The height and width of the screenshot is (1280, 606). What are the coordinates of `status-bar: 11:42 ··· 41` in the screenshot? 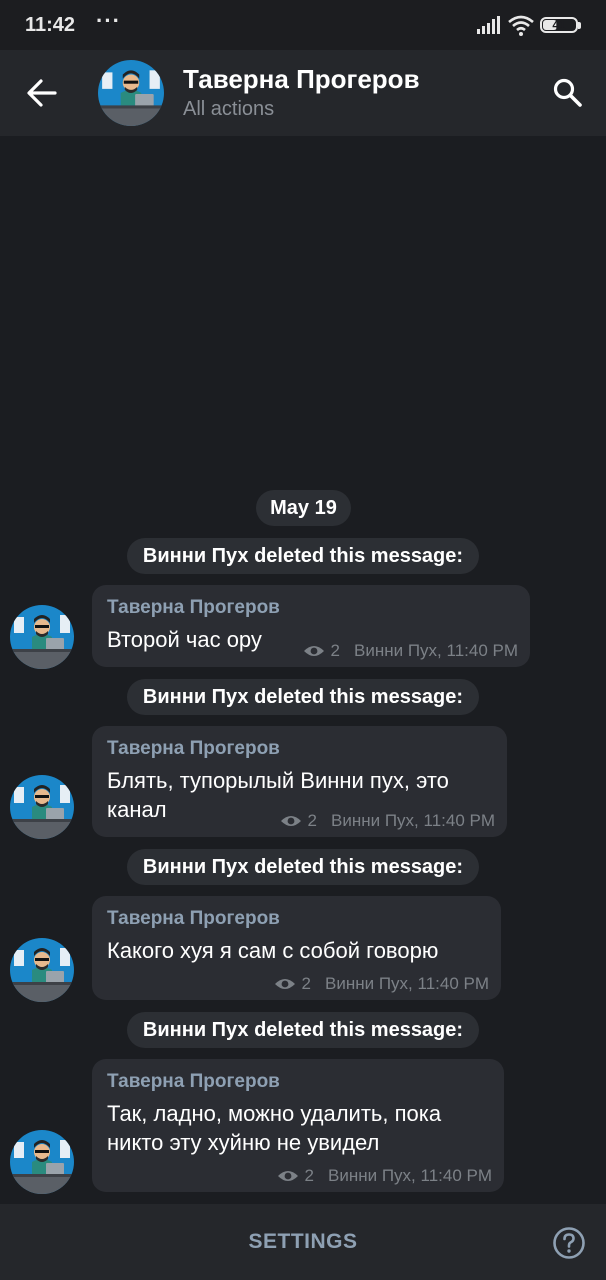 It's located at (303, 25).